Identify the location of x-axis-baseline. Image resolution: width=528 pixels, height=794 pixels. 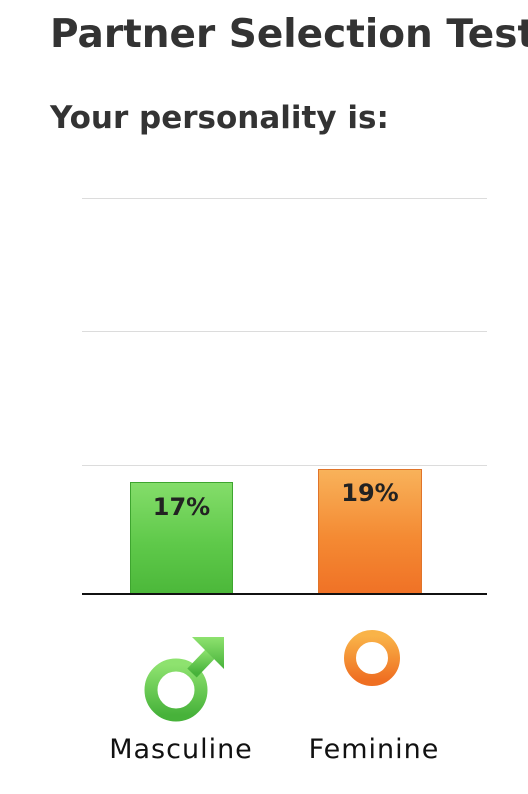
(284, 594).